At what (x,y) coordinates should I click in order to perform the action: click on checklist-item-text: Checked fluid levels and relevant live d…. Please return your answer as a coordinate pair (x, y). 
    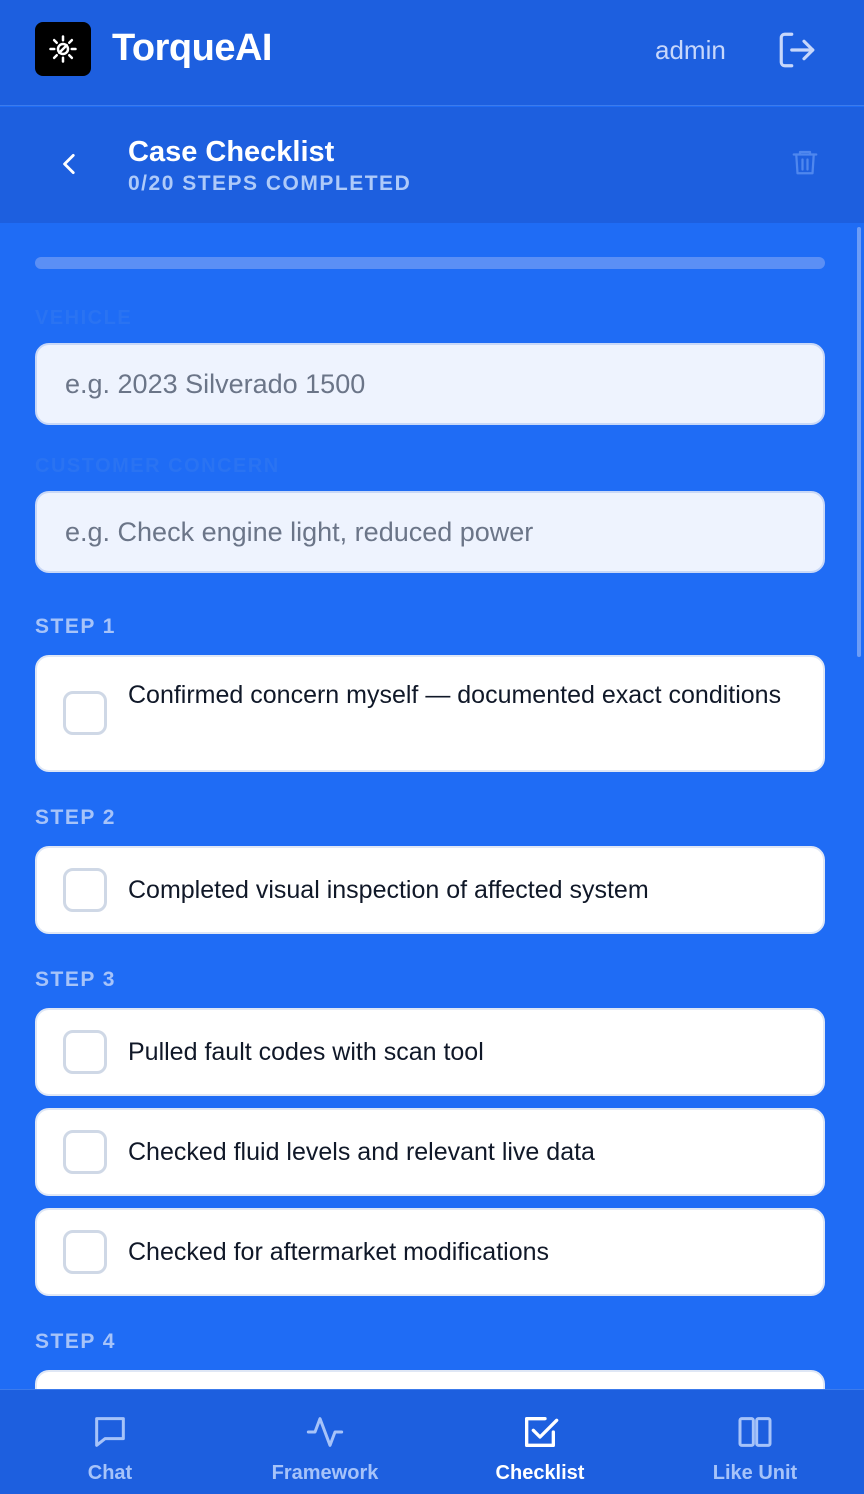
    Looking at the image, I should click on (361, 1152).